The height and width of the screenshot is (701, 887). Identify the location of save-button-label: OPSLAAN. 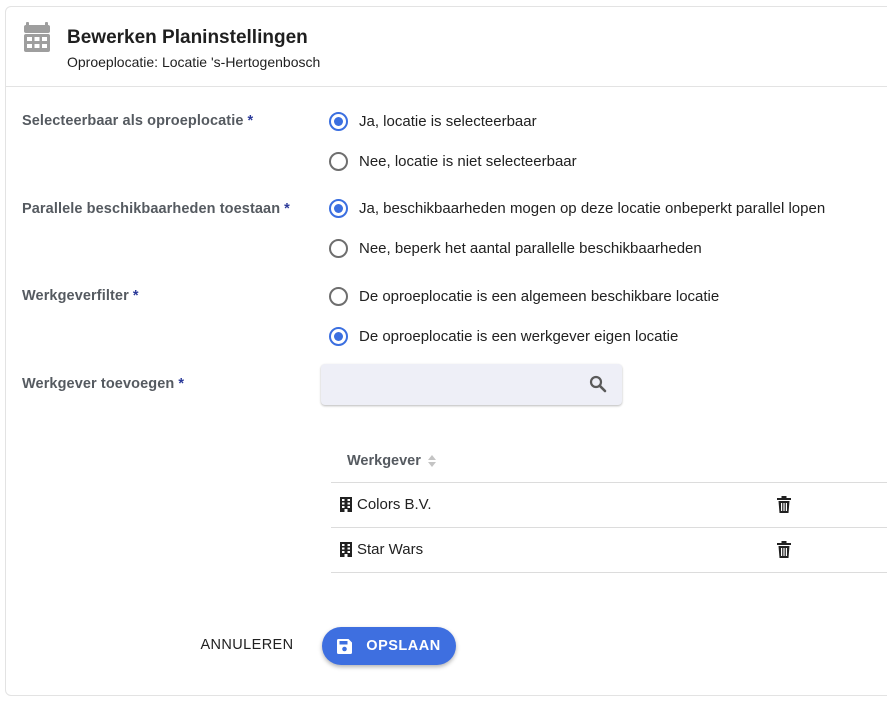
(403, 646).